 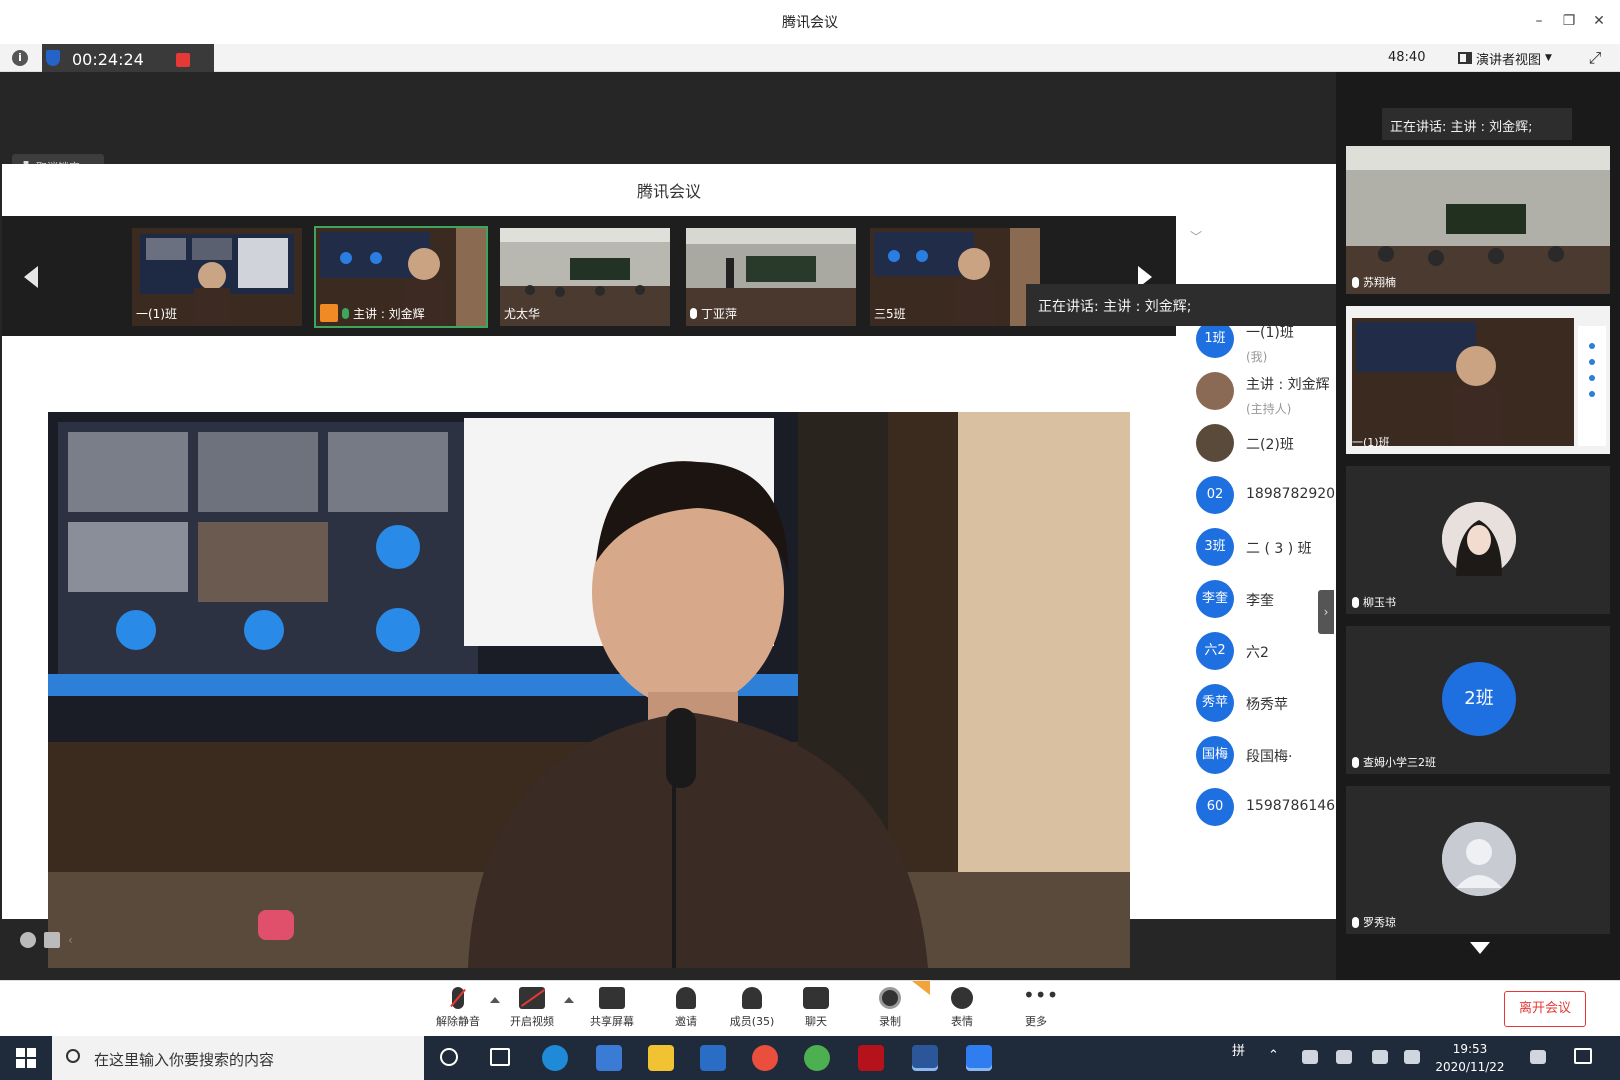 What do you see at coordinates (28, 940) in the screenshot?
I see `emoji-icon` at bounding box center [28, 940].